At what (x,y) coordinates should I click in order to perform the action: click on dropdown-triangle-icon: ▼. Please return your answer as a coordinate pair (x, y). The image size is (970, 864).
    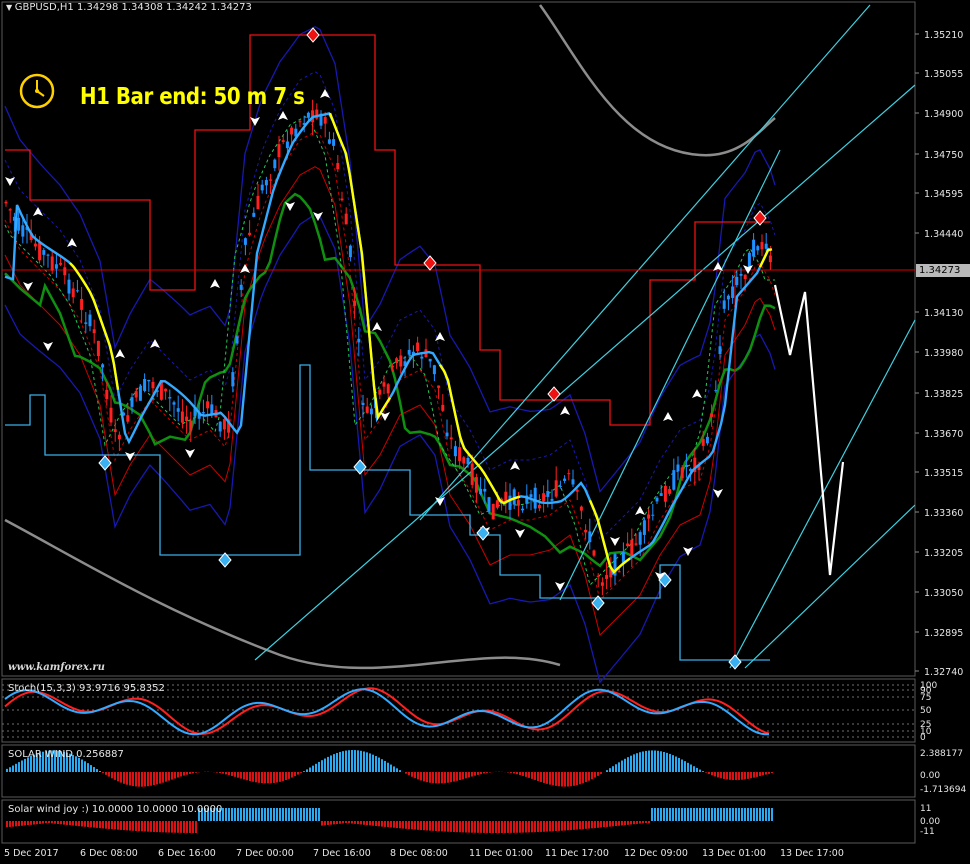
    Looking at the image, I should click on (10, 7).